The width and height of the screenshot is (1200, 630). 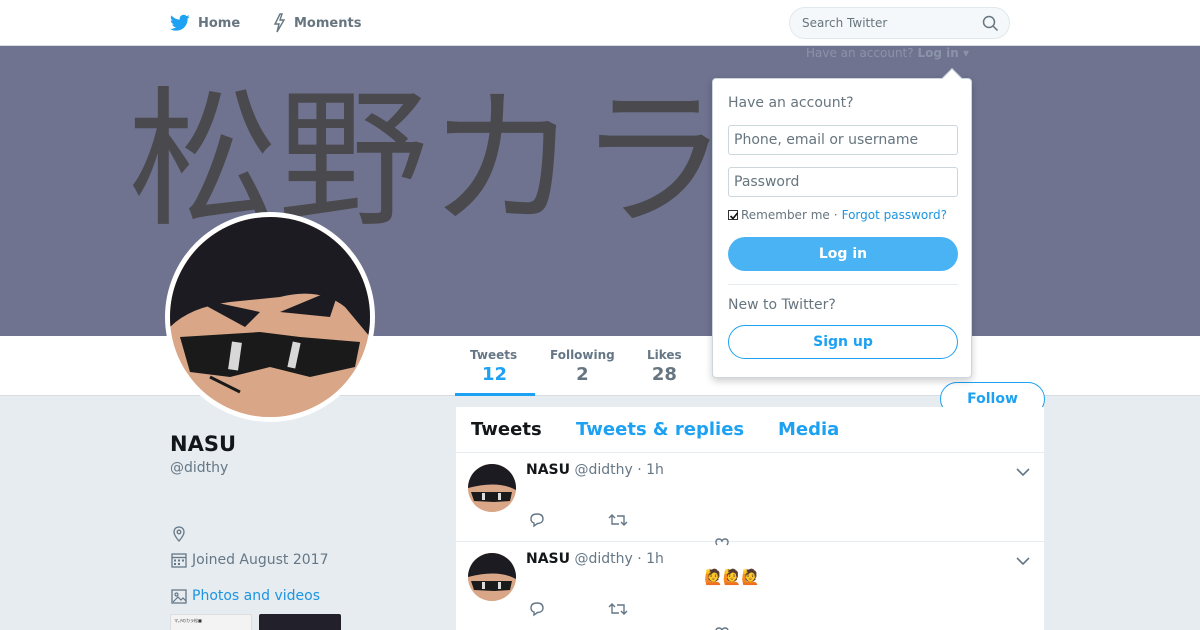 What do you see at coordinates (256, 596) in the screenshot?
I see `photos-videos-label: Photos and videos` at bounding box center [256, 596].